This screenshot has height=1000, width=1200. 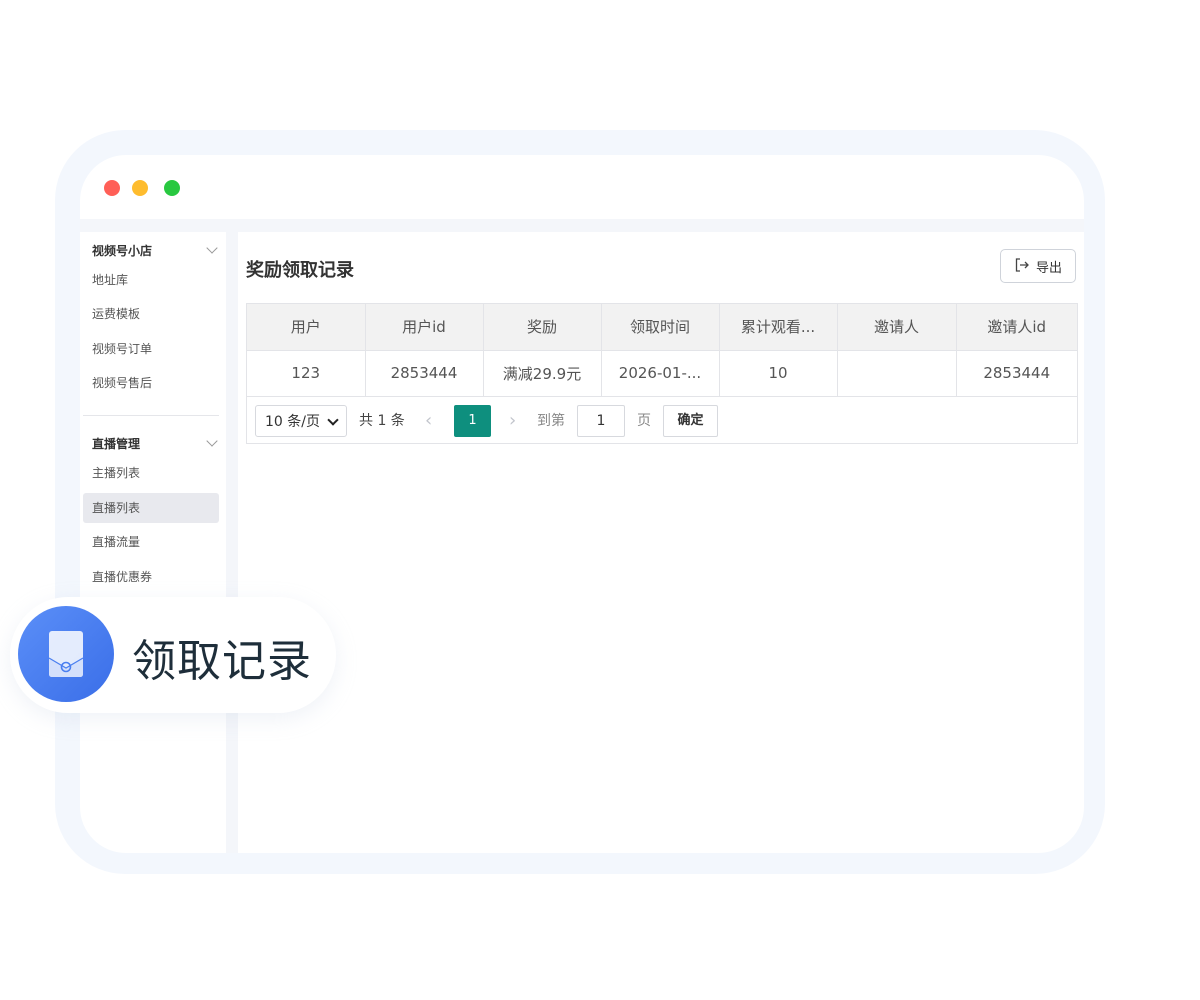 I want to click on page-size-select: 10 条/页, so click(x=301, y=421).